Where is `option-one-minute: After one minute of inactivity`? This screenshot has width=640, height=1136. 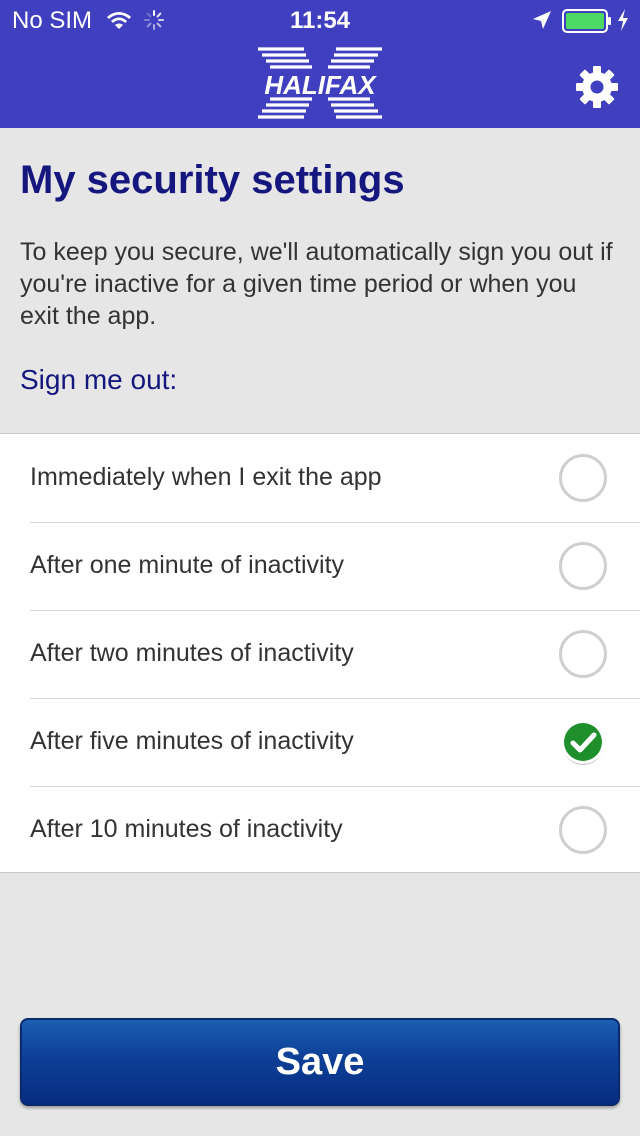 option-one-minute: After one minute of inactivity is located at coordinates (320, 566).